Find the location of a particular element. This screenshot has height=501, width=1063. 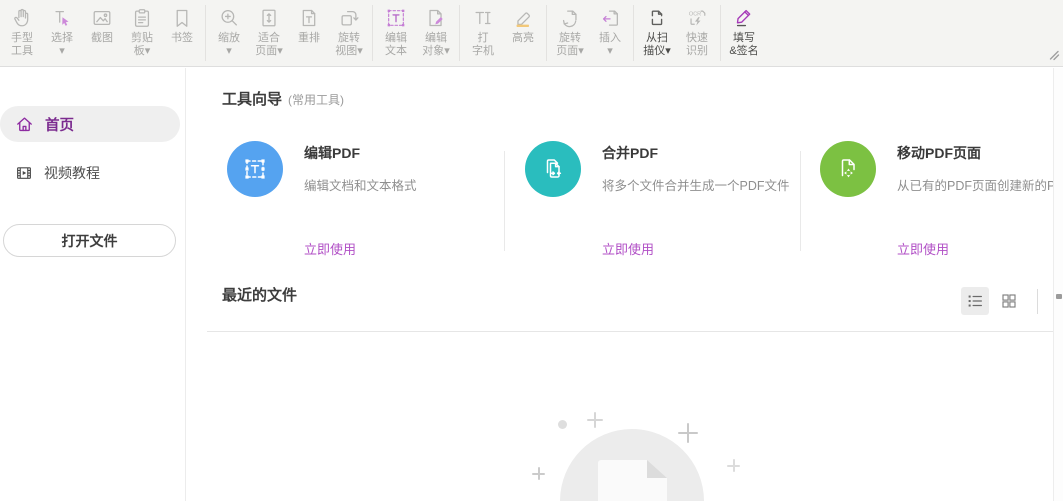

clipboard-icon is located at coordinates (142, 18).